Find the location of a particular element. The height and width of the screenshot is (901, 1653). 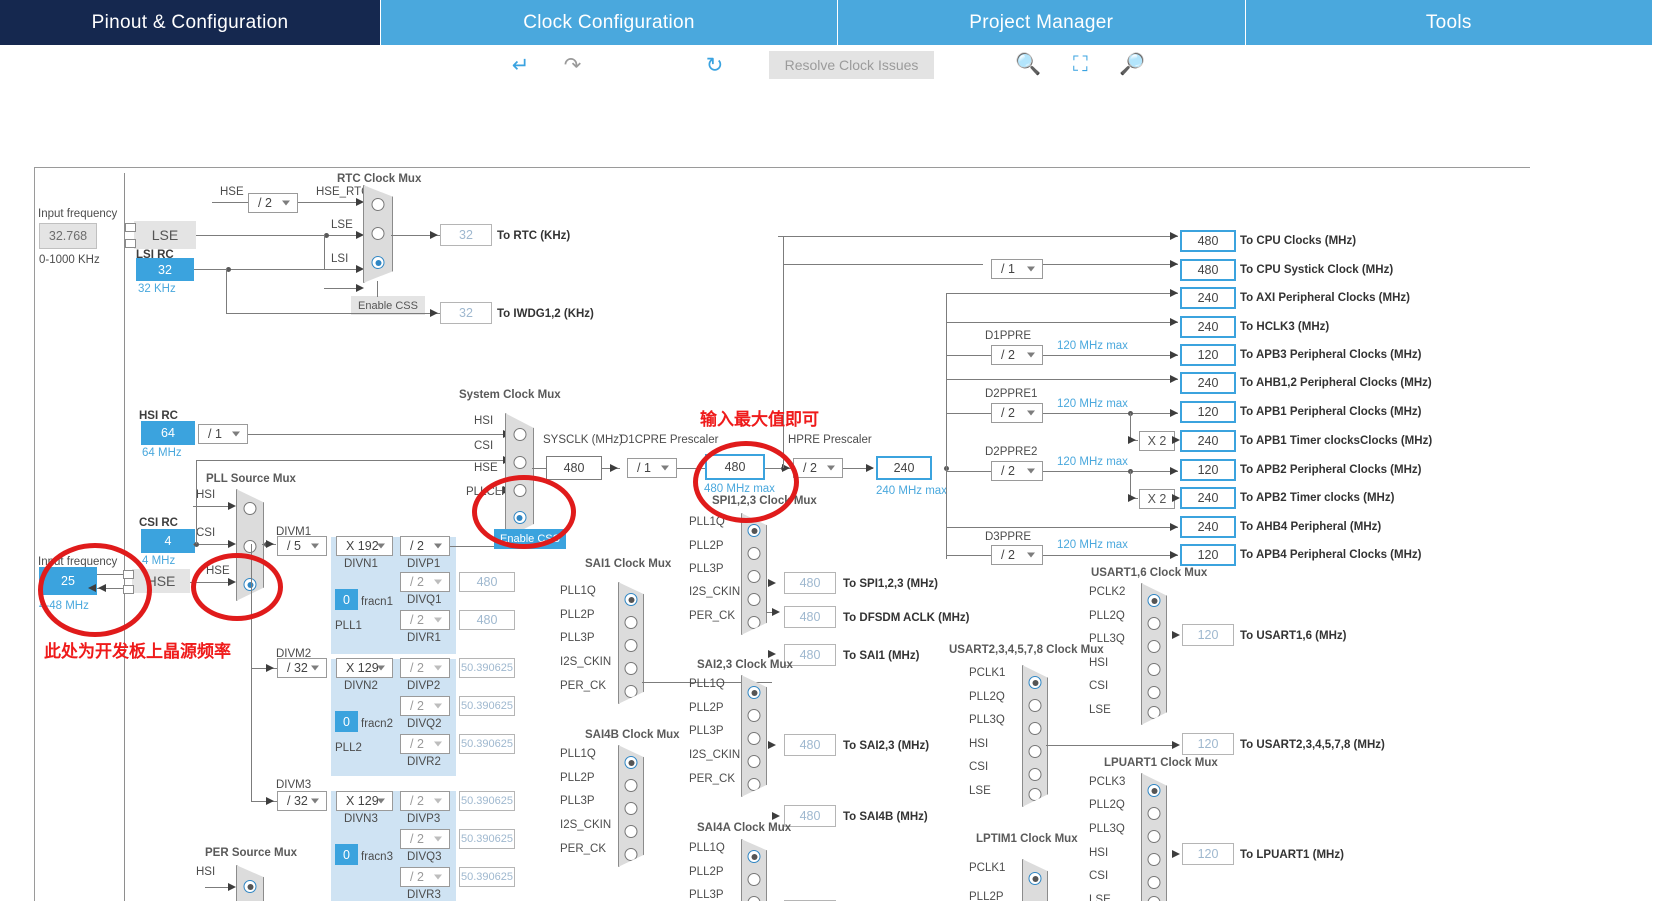

system-clock-mux is located at coordinates (519, 476).